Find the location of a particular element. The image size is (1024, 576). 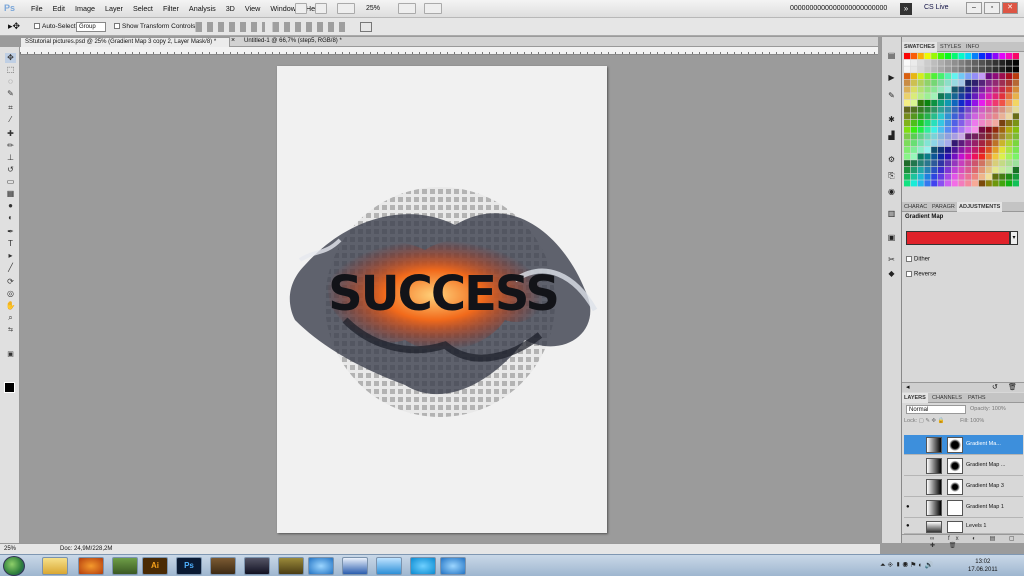

zoom-level: 25% is located at coordinates (373, 8).